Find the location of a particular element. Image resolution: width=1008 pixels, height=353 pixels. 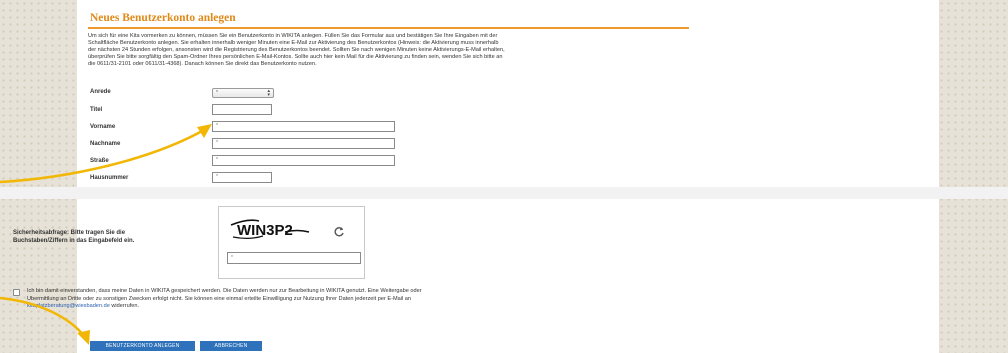

titel-input is located at coordinates (242, 109).